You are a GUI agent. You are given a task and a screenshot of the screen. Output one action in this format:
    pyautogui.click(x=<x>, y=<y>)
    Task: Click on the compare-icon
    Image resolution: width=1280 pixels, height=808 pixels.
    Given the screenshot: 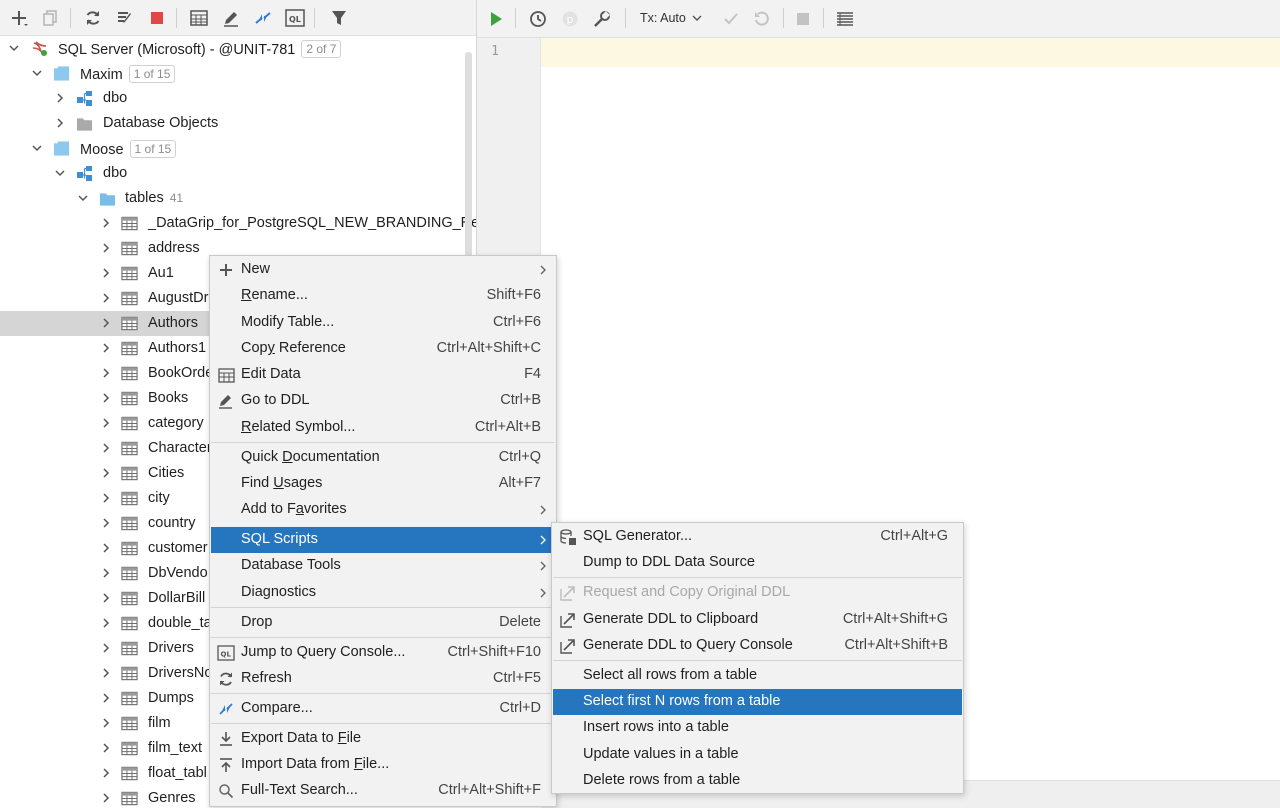 What is the action you would take?
    pyautogui.click(x=263, y=18)
    